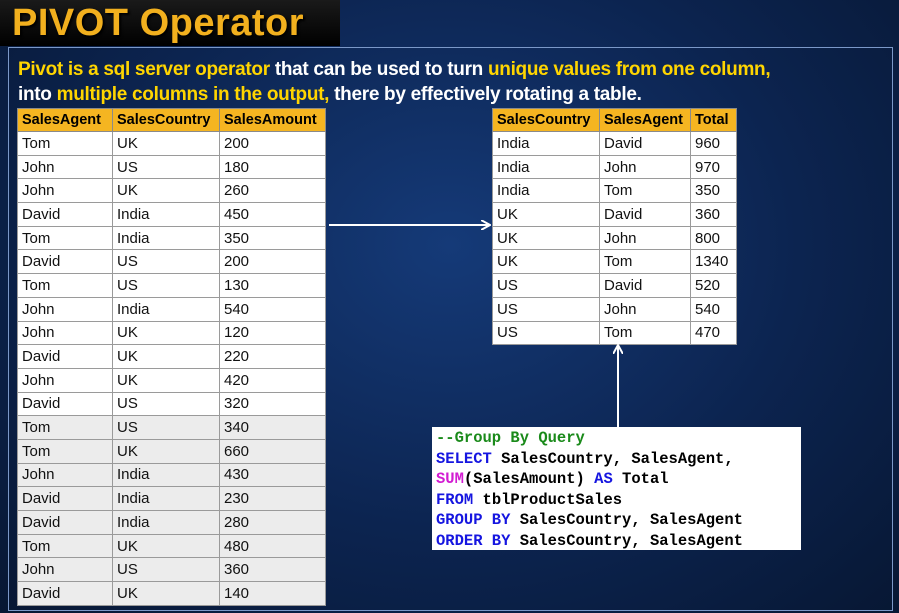 This screenshot has width=899, height=613. Describe the element at coordinates (626, 520) in the screenshot. I see `code-group-columns: SalesCountry, SalesAgent` at that location.